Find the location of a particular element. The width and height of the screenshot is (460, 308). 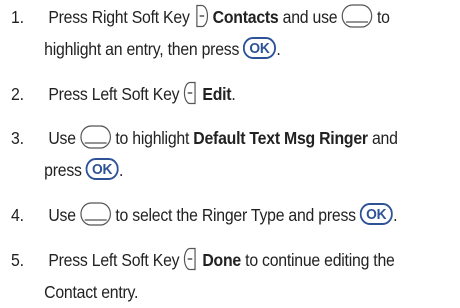

done-label: Done is located at coordinates (221, 260).